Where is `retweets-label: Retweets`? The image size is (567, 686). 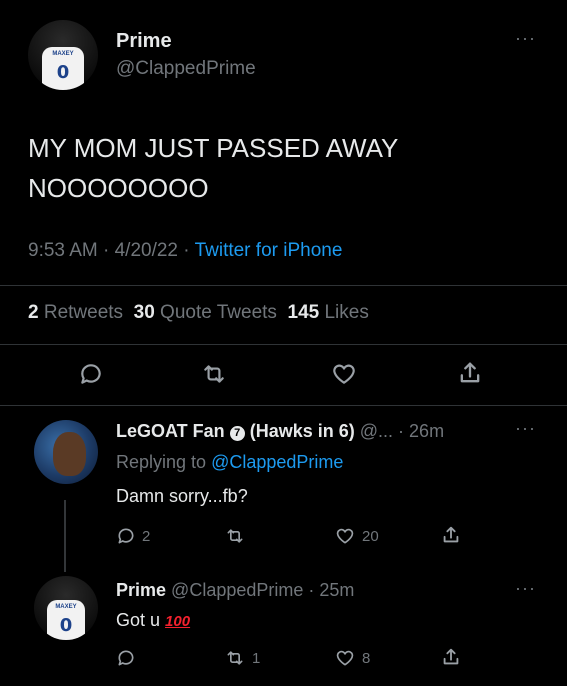
retweets-label: Retweets is located at coordinates (83, 312).